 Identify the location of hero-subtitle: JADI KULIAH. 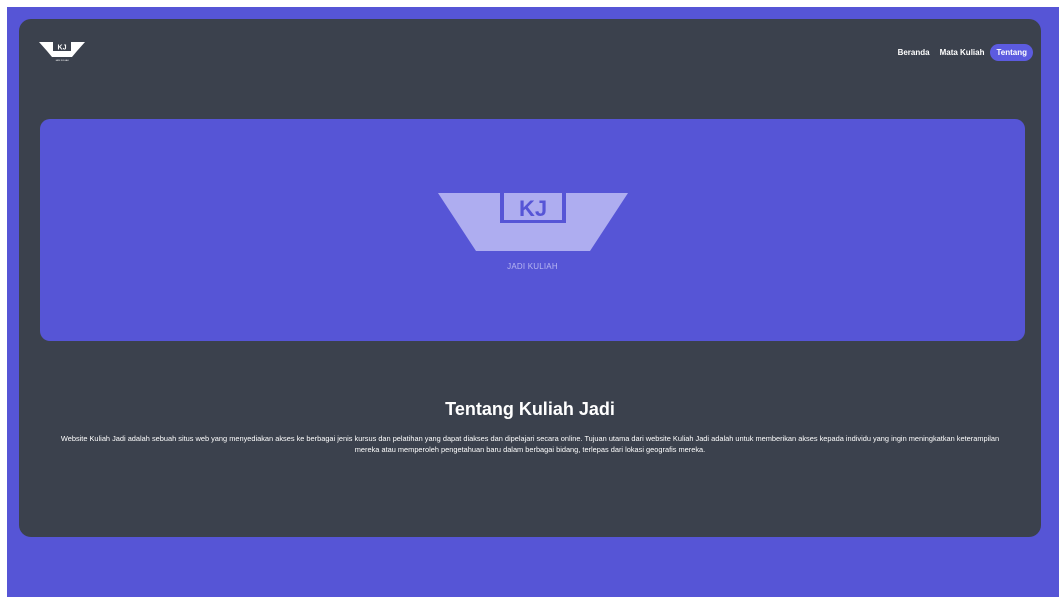
(532, 266).